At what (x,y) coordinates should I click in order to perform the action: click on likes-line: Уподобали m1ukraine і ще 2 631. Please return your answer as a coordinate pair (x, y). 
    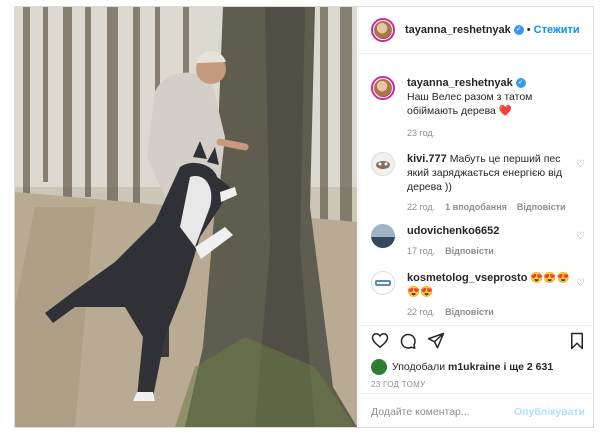
    Looking at the image, I should click on (462, 367).